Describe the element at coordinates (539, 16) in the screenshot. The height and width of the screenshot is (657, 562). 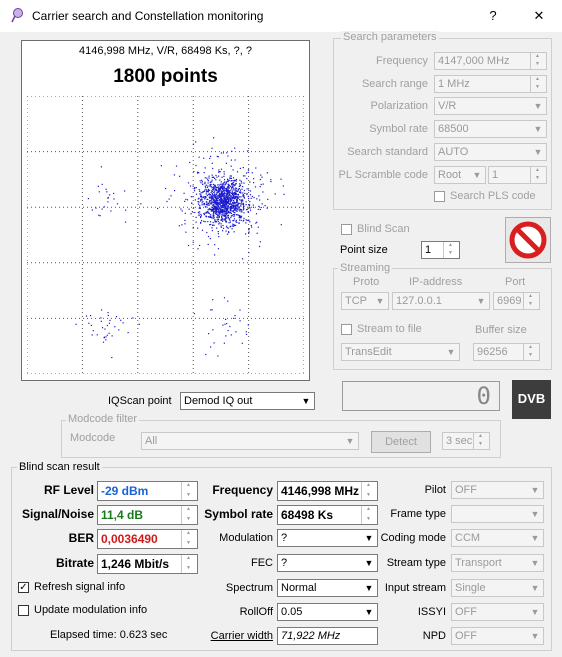
I see `close-button: ✕` at that location.